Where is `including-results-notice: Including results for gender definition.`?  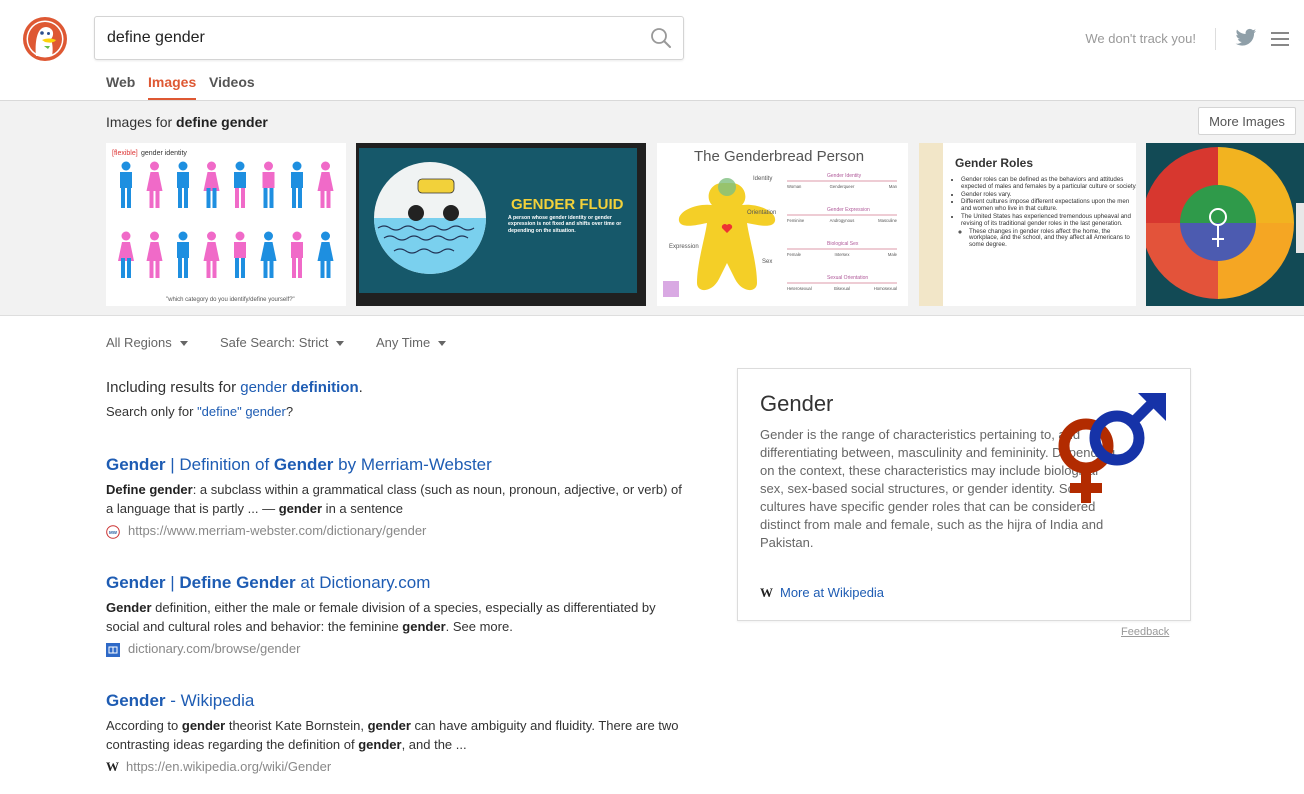
including-results-notice: Including results for gender definition. is located at coordinates (234, 387).